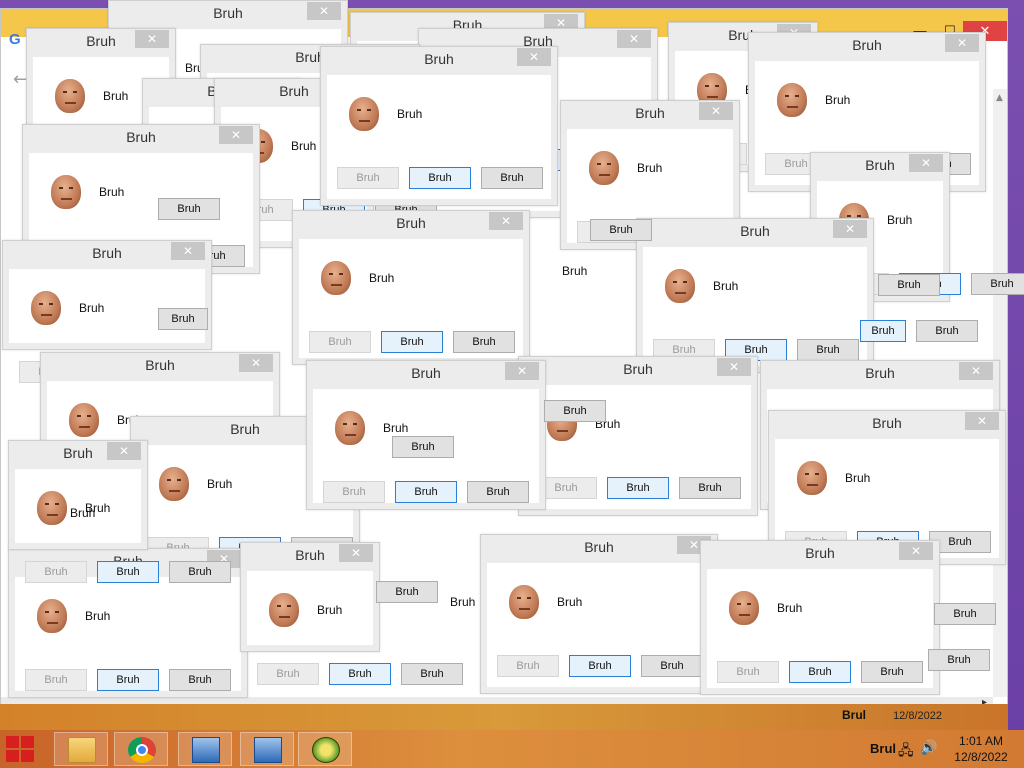 This screenshot has height=768, width=1024. Describe the element at coordinates (854, 715) in the screenshot. I see `ghost-tray-label: Brul` at that location.